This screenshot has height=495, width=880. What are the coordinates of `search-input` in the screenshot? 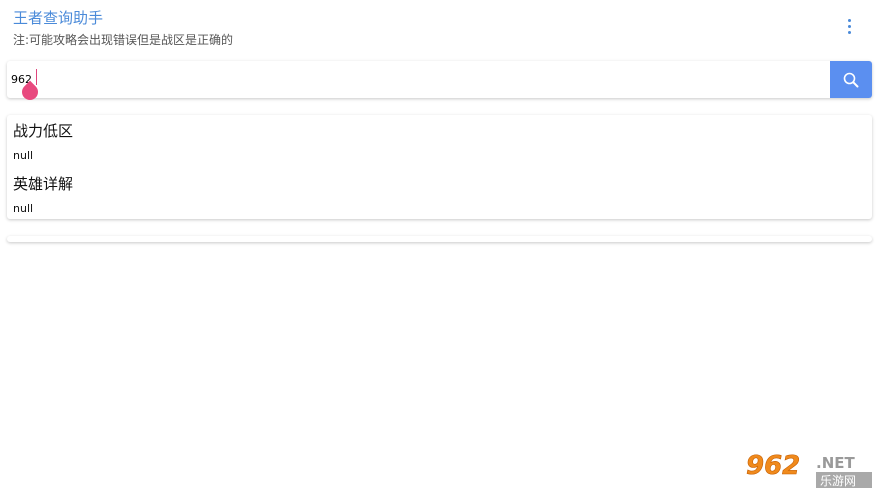 It's located at (418, 79).